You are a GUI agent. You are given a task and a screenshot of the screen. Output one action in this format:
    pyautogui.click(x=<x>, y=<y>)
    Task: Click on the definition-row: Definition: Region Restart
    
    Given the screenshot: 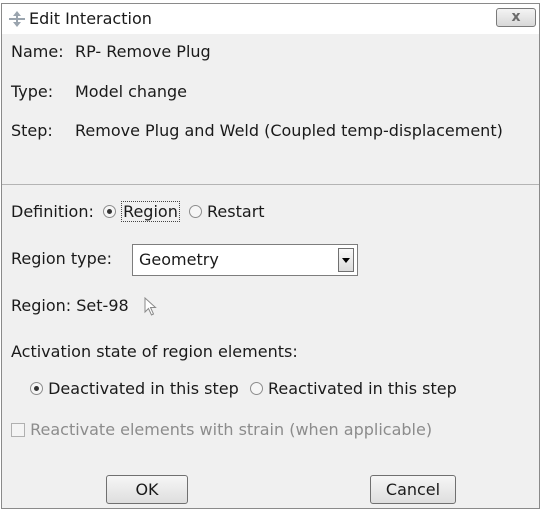 What is the action you would take?
    pyautogui.click(x=138, y=211)
    